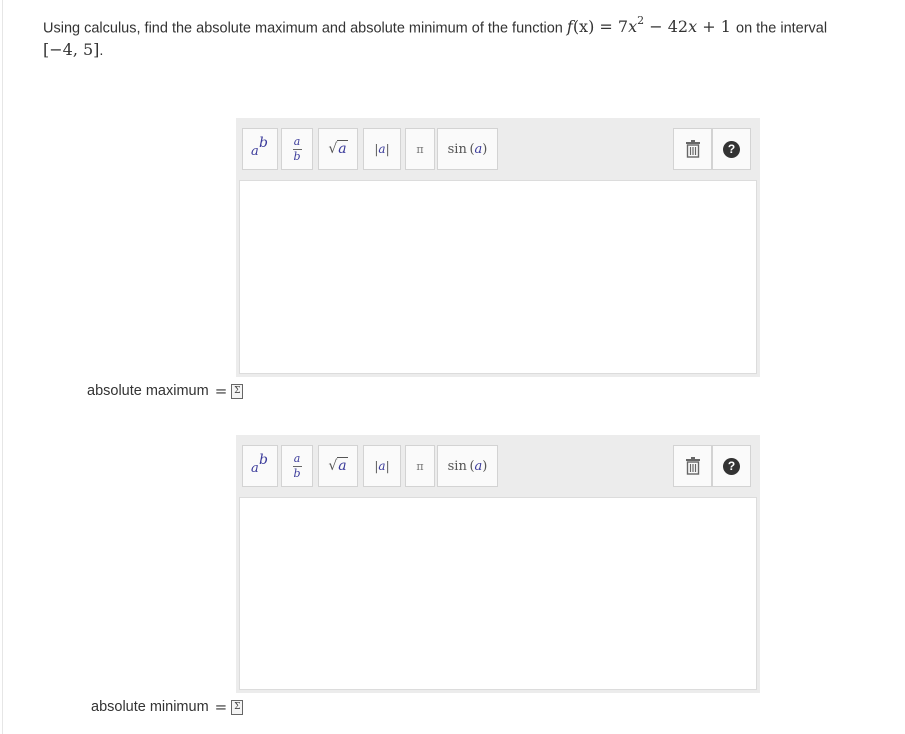  I want to click on question-connector: on the interval, so click(782, 28).